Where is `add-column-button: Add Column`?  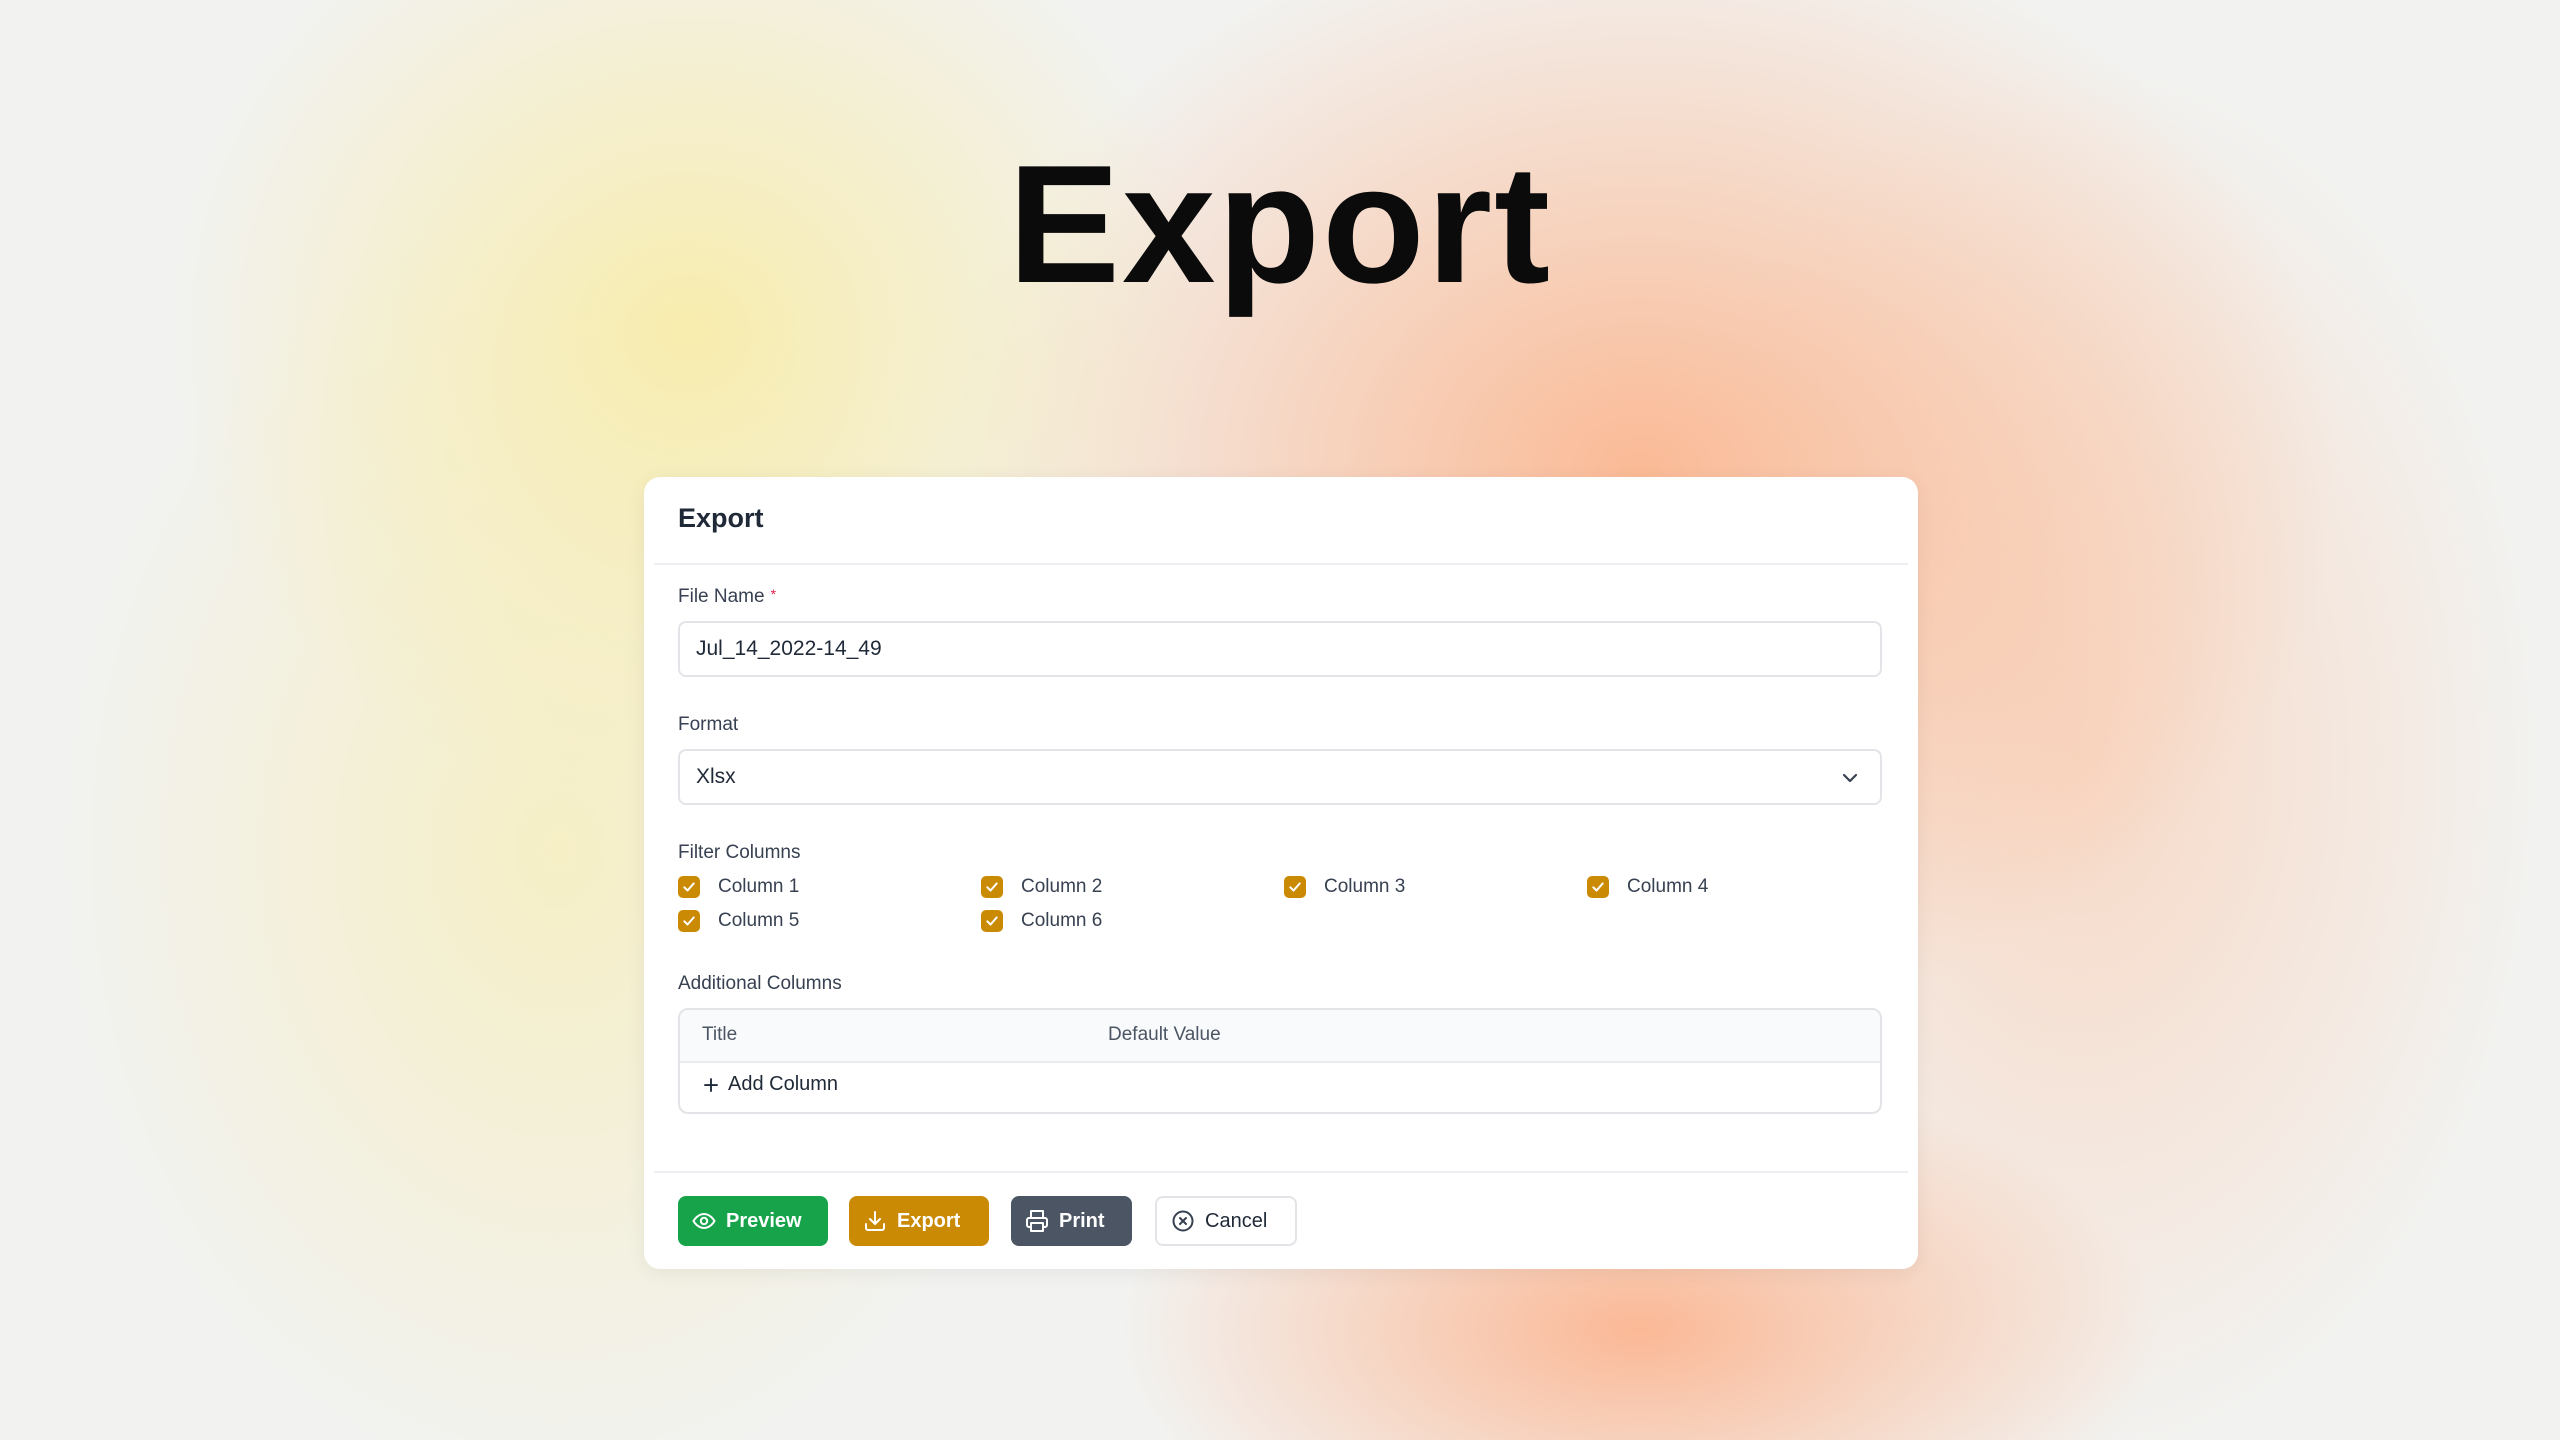
add-column-button: Add Column is located at coordinates (770, 1084).